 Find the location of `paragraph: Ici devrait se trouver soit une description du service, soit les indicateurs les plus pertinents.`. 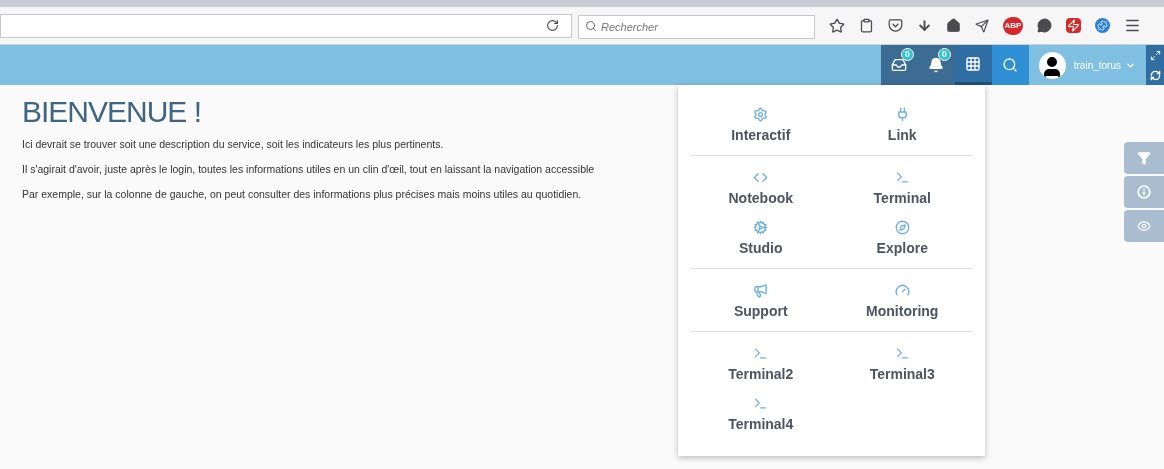

paragraph: Ici devrait se trouver soit une description du service, soit les indicateurs les plus pertinents. is located at coordinates (233, 144).